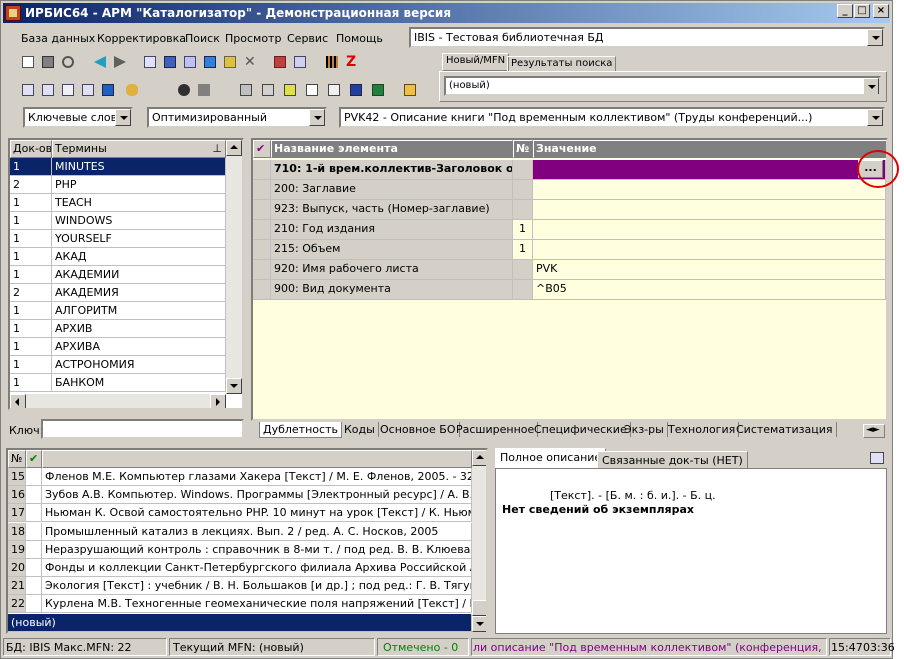  I want to click on scroll-up-icon, so click(234, 148).